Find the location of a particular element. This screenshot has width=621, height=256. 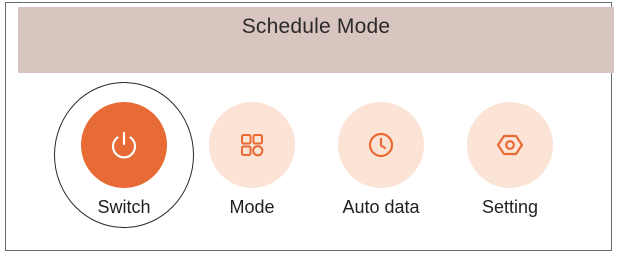

auto-data-circle is located at coordinates (381, 145).